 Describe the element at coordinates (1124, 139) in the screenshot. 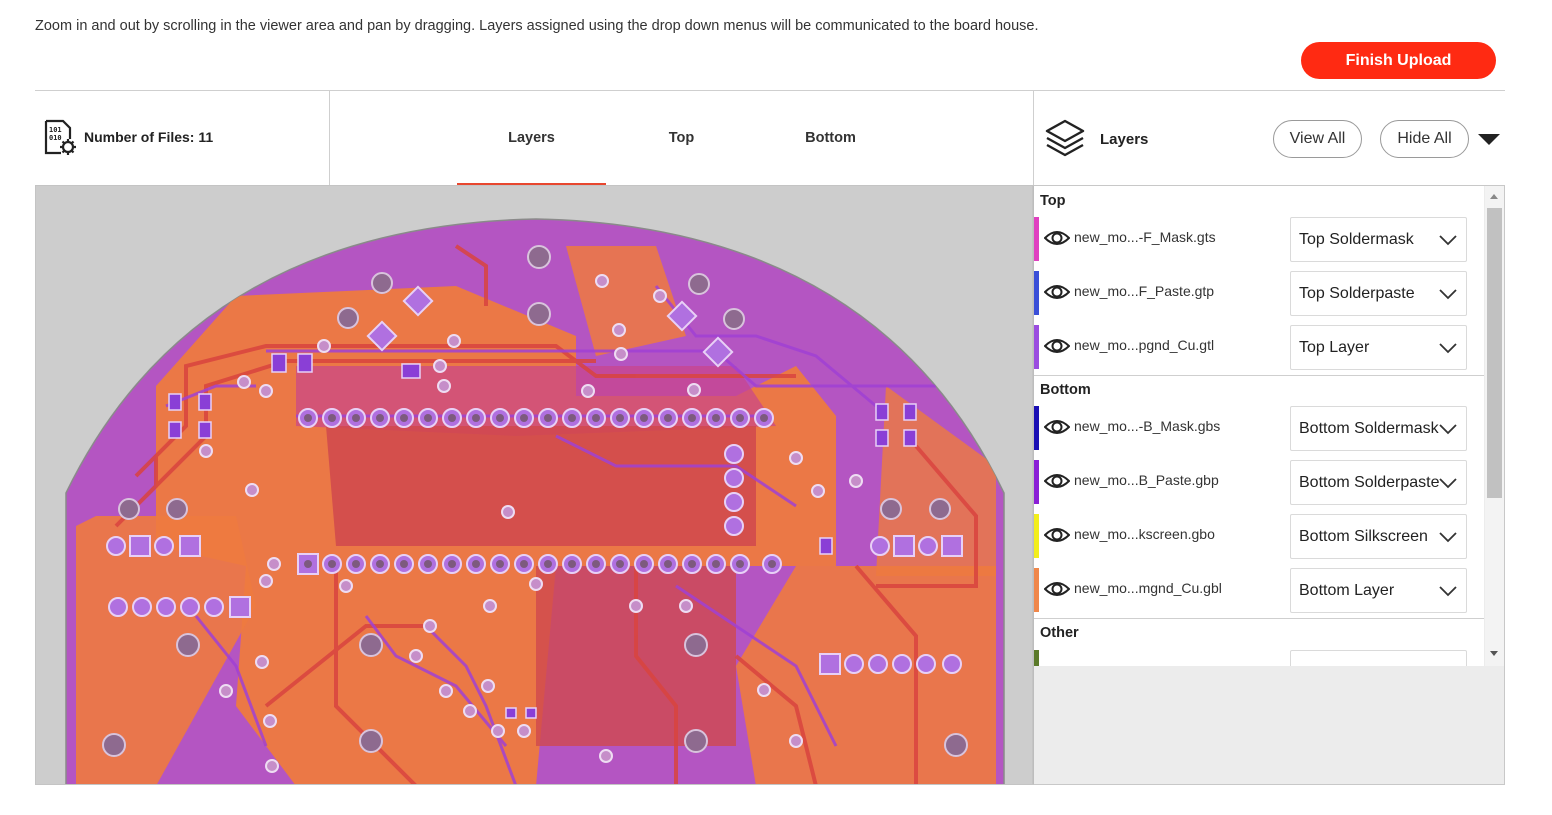

I see `layers-title: Layers` at that location.